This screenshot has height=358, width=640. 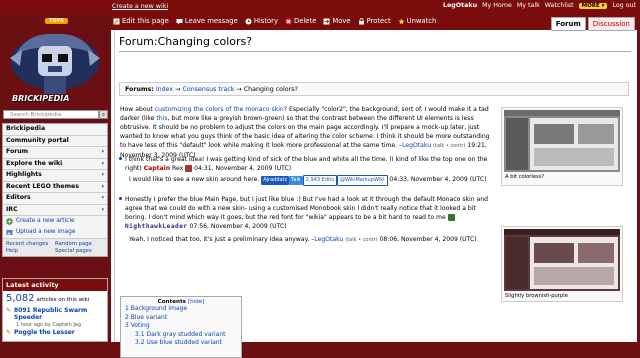 What do you see at coordinates (319, 180) in the screenshot?
I see `edit-count-badge: 2,943 Edits` at bounding box center [319, 180].